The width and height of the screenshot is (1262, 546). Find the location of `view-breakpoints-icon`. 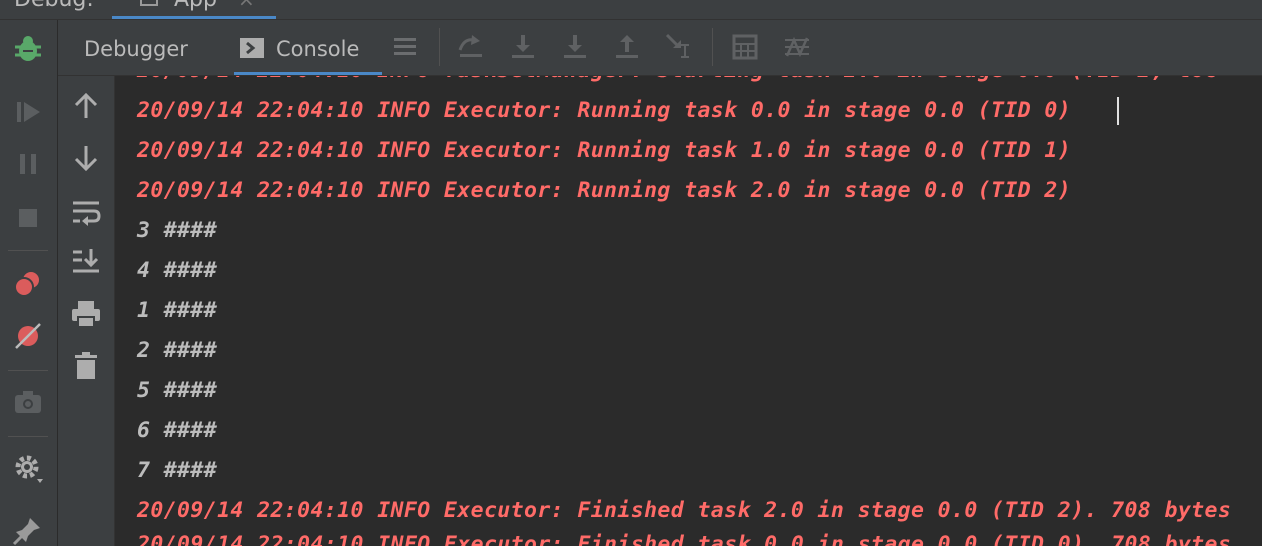

view-breakpoints-icon is located at coordinates (28, 284).